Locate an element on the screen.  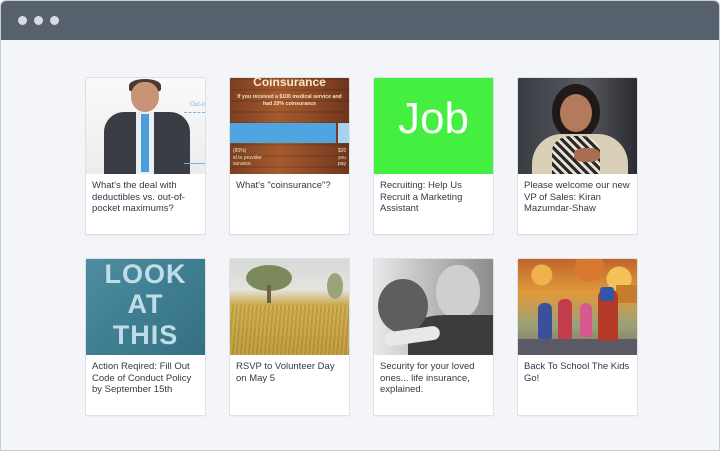
thumb-line-2: AT is located at coordinates (145, 304).